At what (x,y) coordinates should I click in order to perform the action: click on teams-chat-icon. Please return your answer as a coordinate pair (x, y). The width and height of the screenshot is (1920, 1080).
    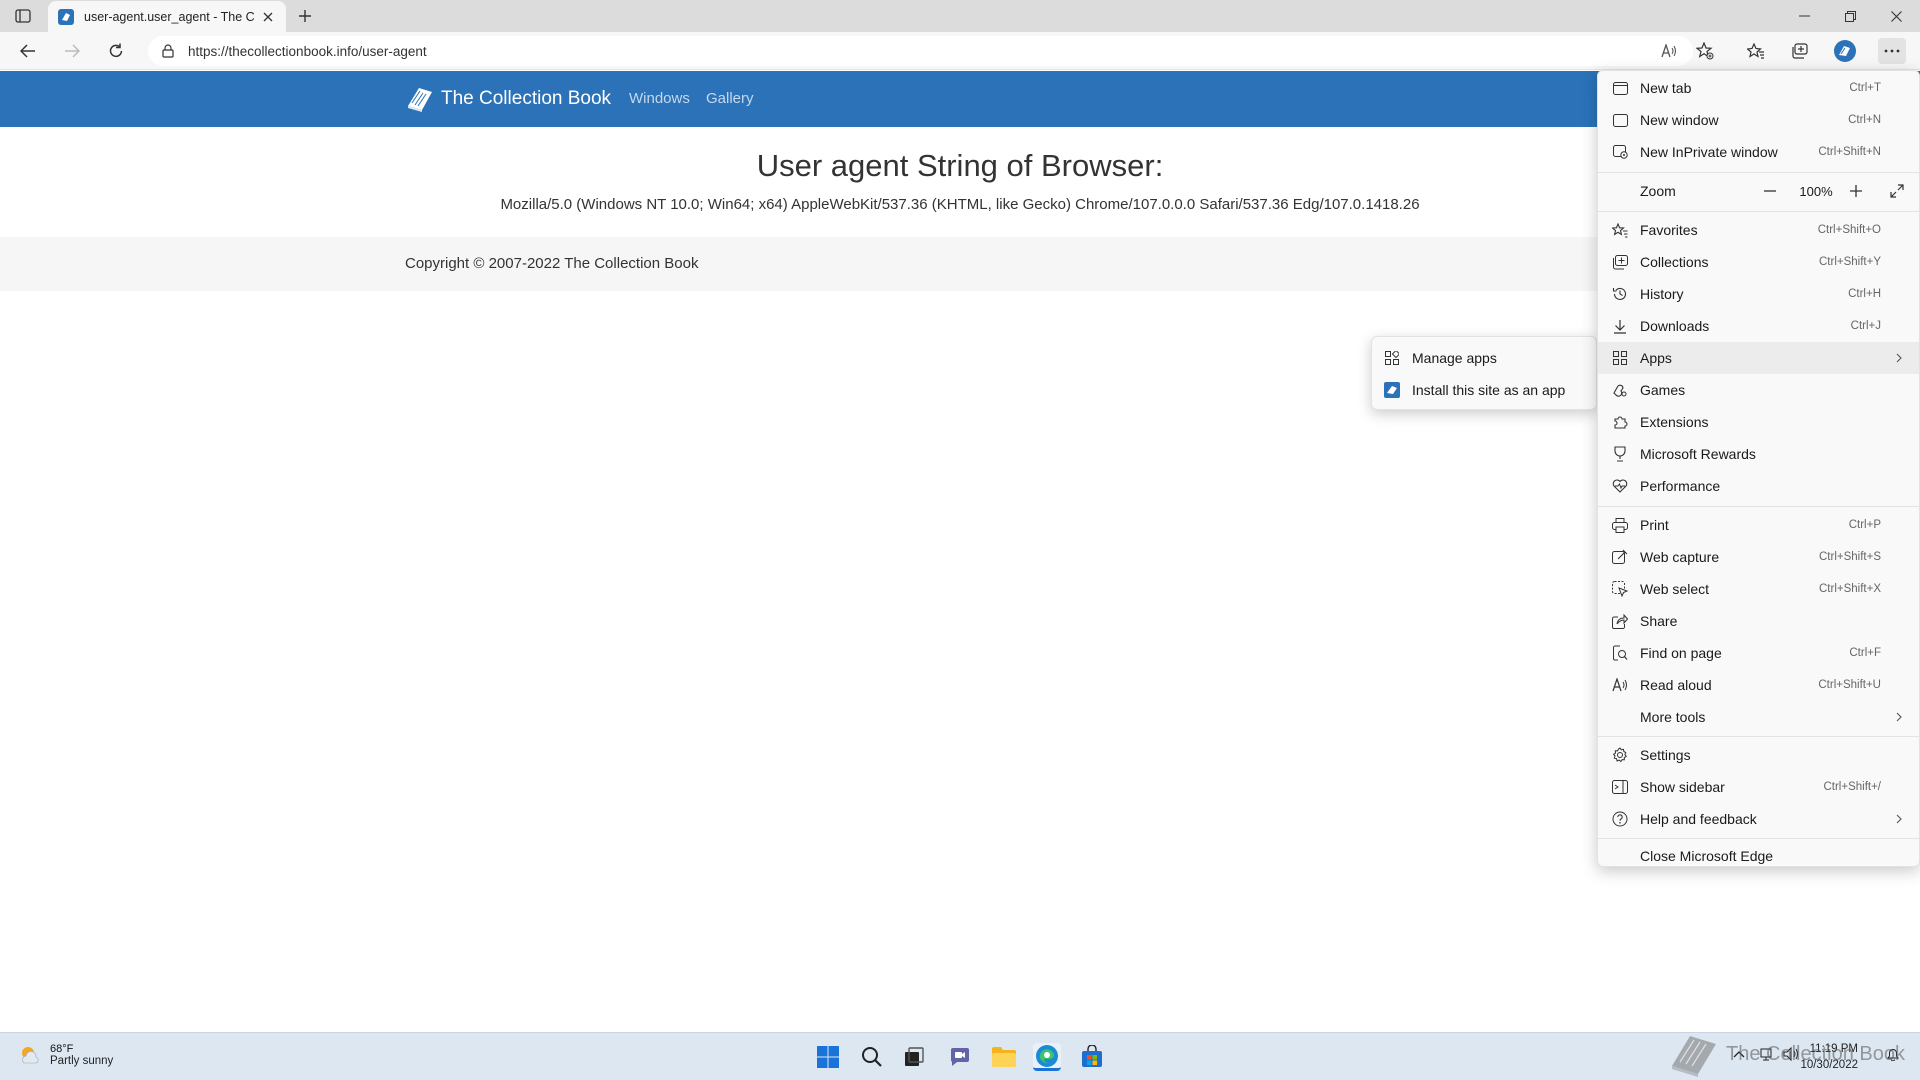
    Looking at the image, I should click on (960, 1057).